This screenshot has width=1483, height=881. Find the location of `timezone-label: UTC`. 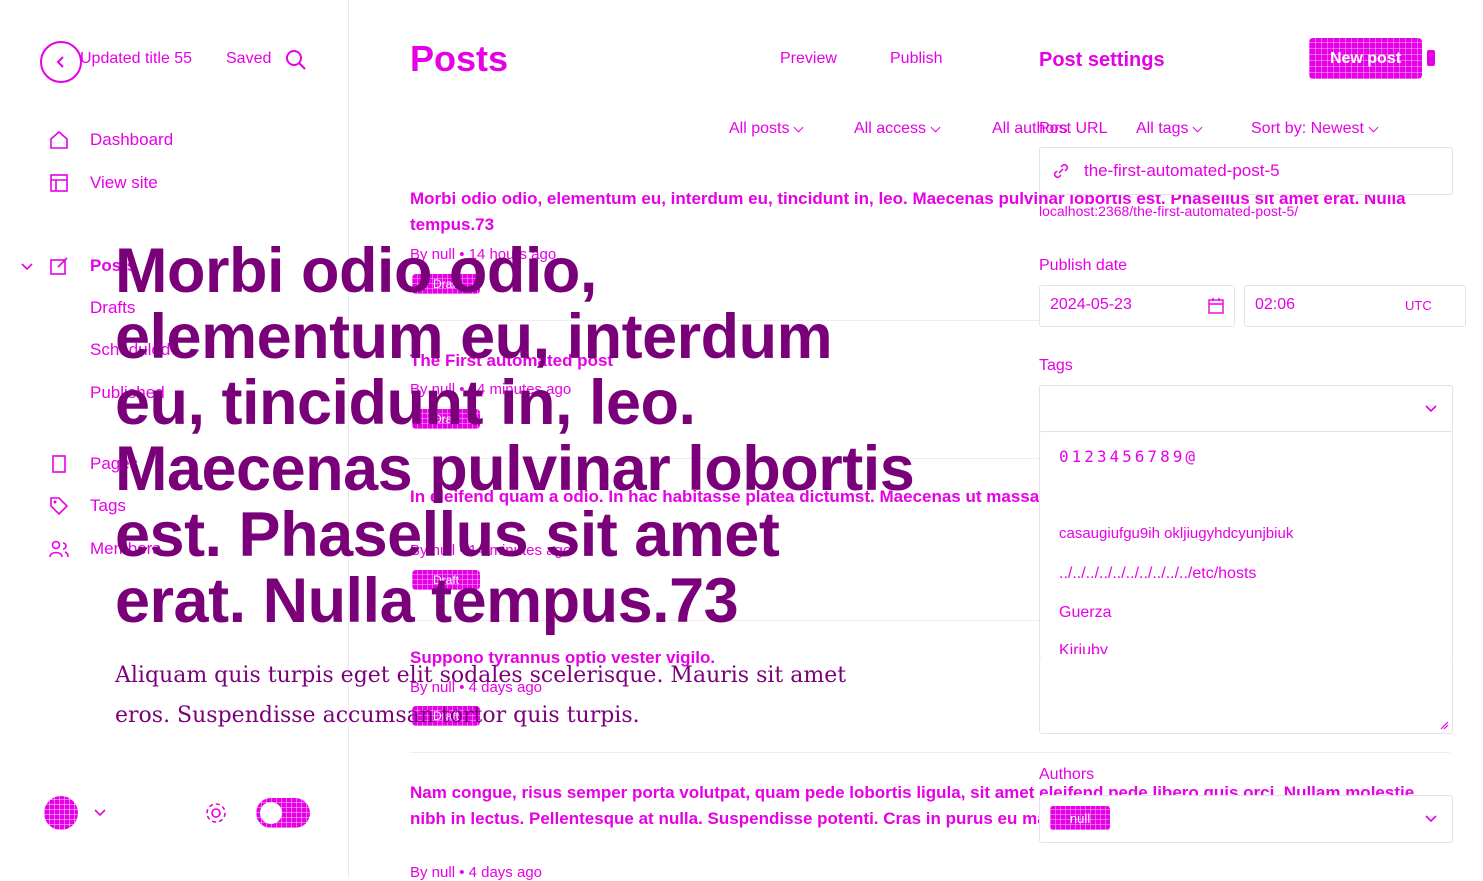

timezone-label: UTC is located at coordinates (1418, 305).